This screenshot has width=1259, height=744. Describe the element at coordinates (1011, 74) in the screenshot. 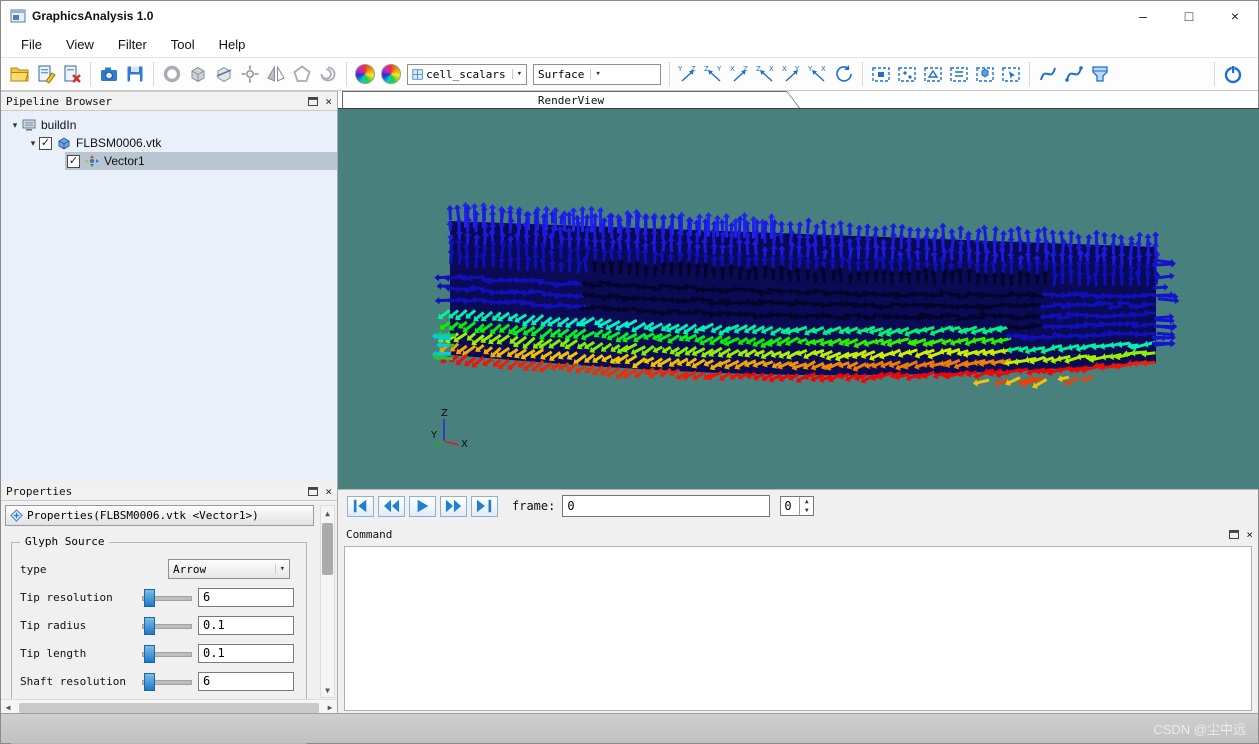

I see `interactive-select-button` at that location.